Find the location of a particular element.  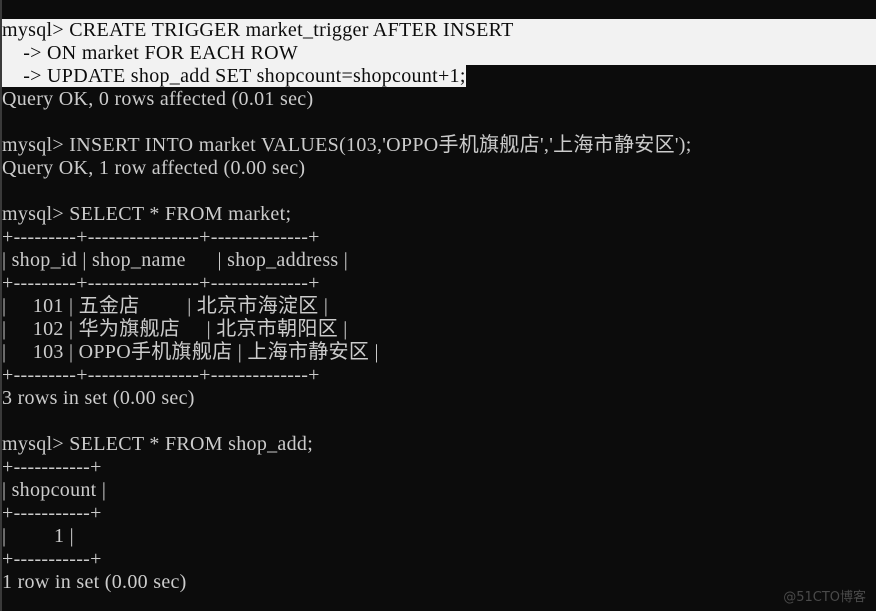

command-create-trigger-line-2: -> ON market FOR EACH ROW is located at coordinates (439, 53).